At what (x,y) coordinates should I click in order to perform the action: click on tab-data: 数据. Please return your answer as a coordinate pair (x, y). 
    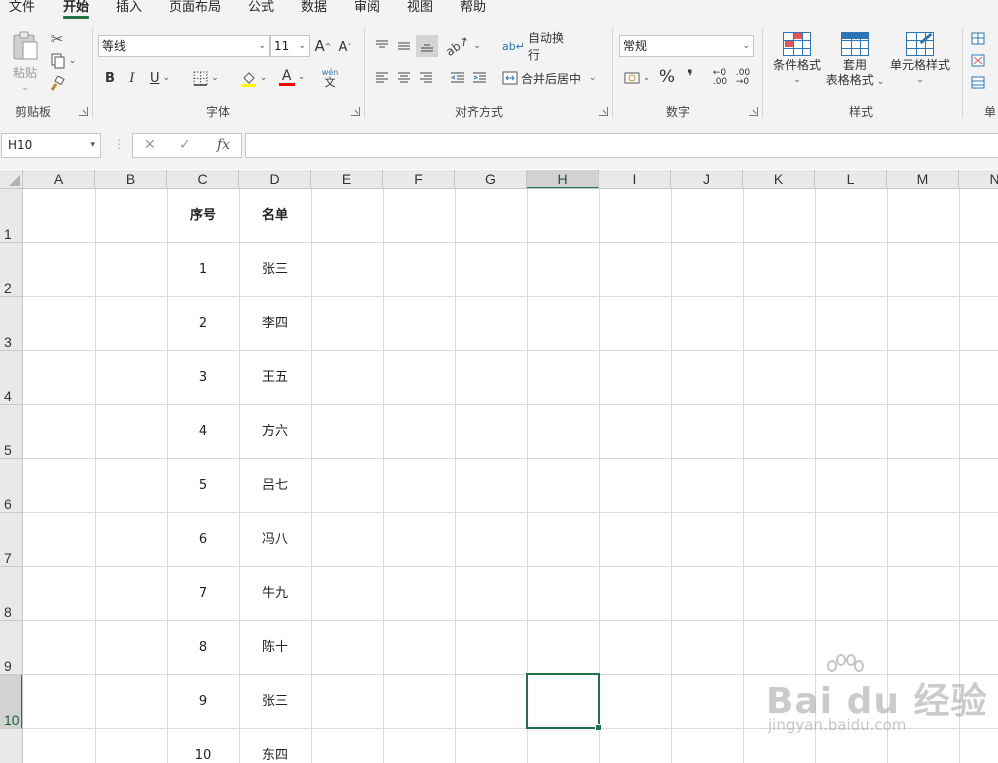
    Looking at the image, I should click on (314, 10).